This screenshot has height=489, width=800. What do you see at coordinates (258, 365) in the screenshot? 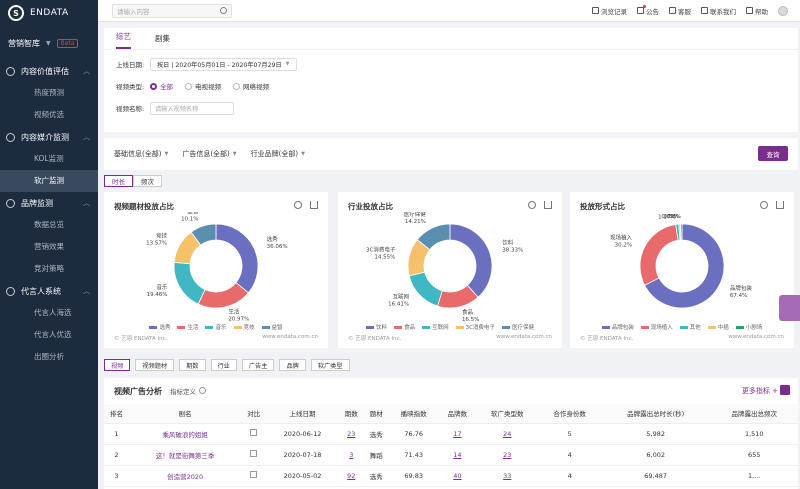
I see `tag-advertiser: 广告主` at bounding box center [258, 365].